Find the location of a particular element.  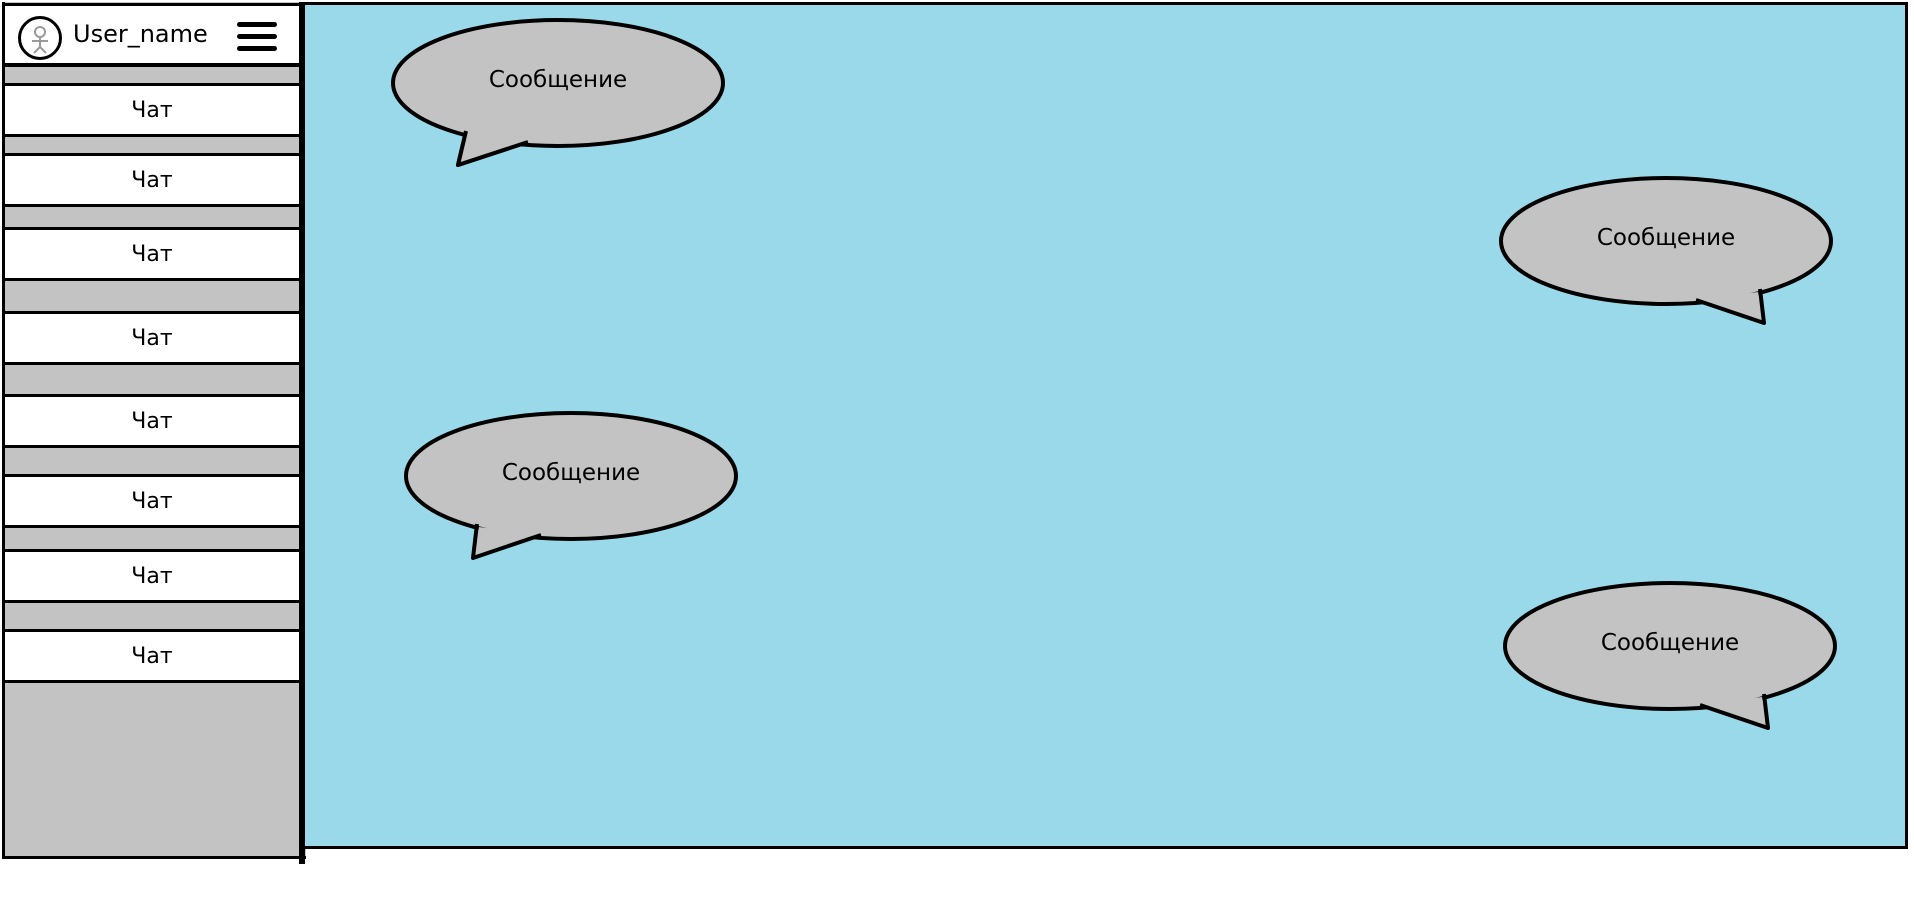

user-avatar-icon is located at coordinates (40, 38).